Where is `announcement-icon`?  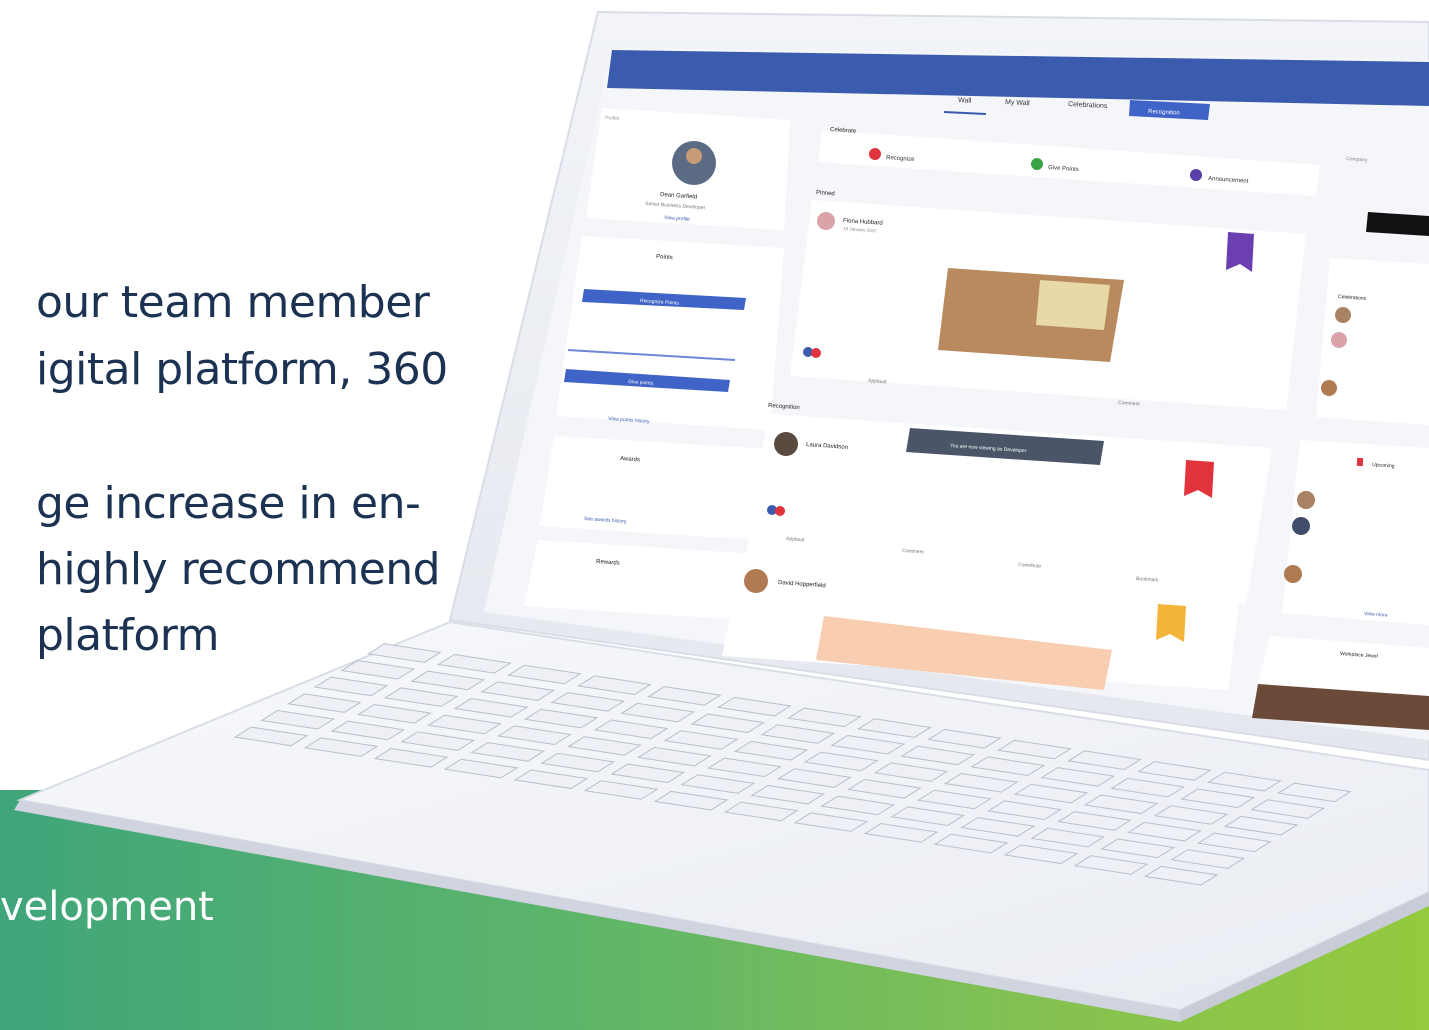 announcement-icon is located at coordinates (1196, 175).